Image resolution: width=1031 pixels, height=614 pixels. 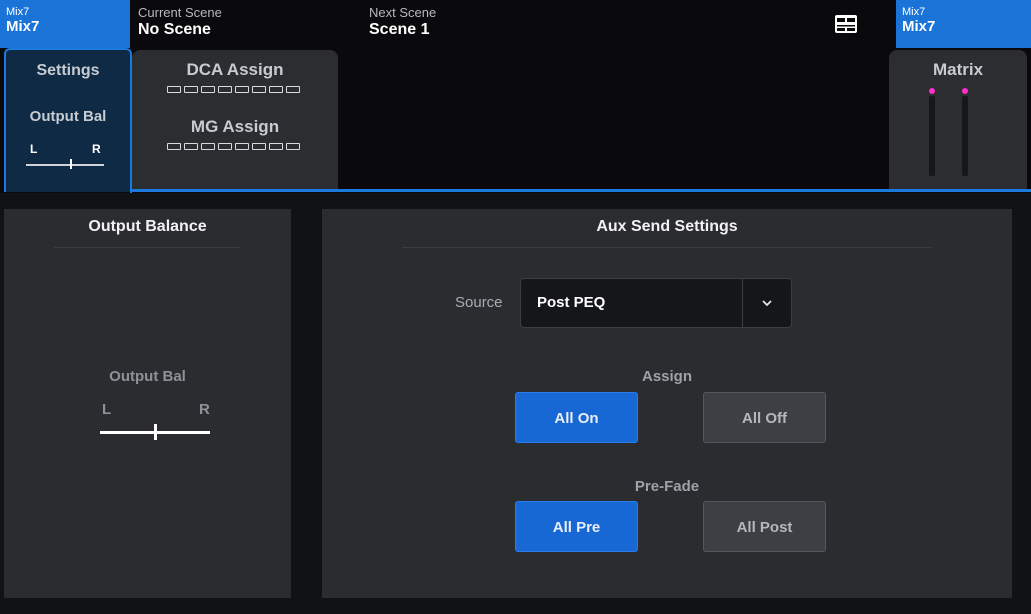 I want to click on mini-balance-indicator: L R, so click(x=63, y=157).